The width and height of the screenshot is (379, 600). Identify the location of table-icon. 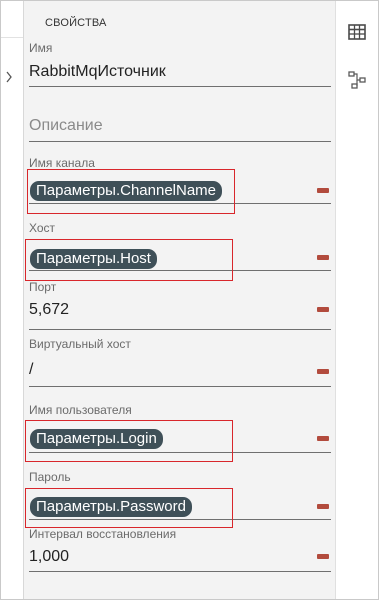
(357, 32).